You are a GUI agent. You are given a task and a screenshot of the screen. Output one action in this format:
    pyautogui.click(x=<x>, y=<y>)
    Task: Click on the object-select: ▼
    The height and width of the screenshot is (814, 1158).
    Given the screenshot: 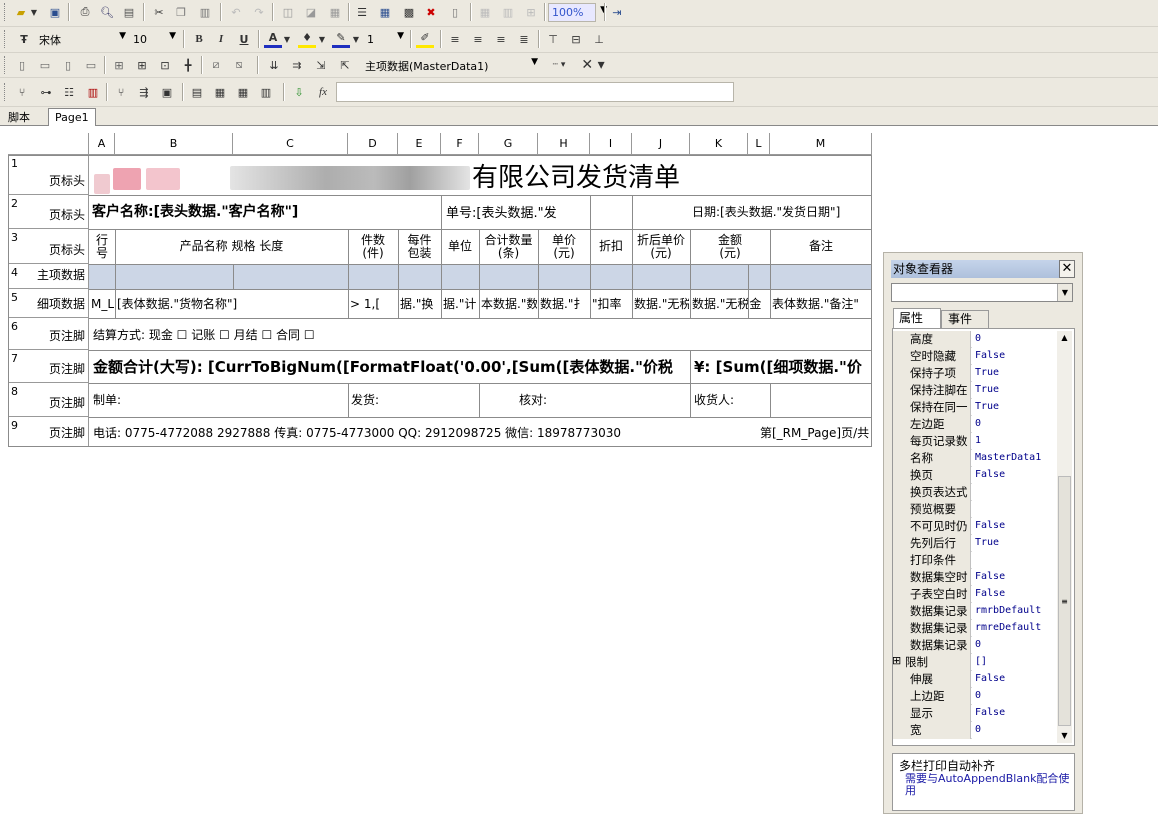 What is the action you would take?
    pyautogui.click(x=982, y=292)
    